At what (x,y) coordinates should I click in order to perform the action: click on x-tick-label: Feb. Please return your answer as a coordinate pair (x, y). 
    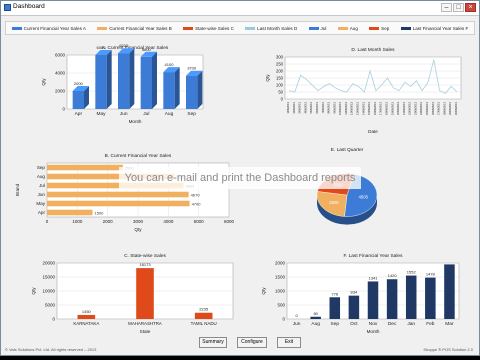
    Looking at the image, I should click on (430, 324).